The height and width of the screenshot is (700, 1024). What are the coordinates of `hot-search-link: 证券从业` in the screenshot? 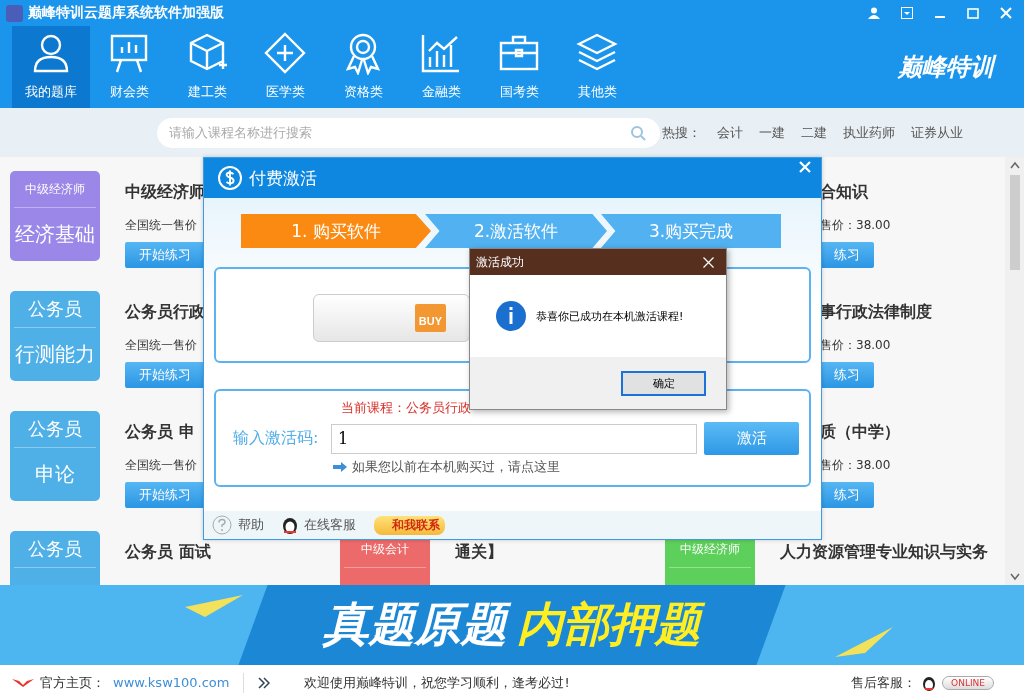 It's located at (937, 132).